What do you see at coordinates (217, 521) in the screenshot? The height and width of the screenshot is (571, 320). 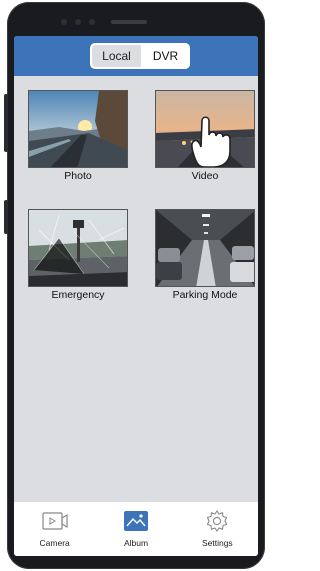 I see `gear-icon` at bounding box center [217, 521].